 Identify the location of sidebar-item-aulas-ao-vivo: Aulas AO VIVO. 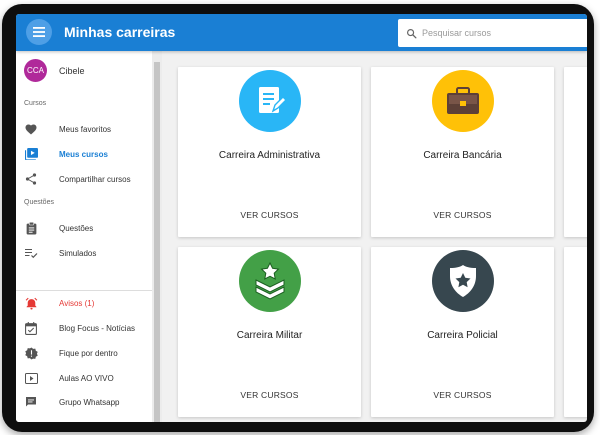
(84, 378).